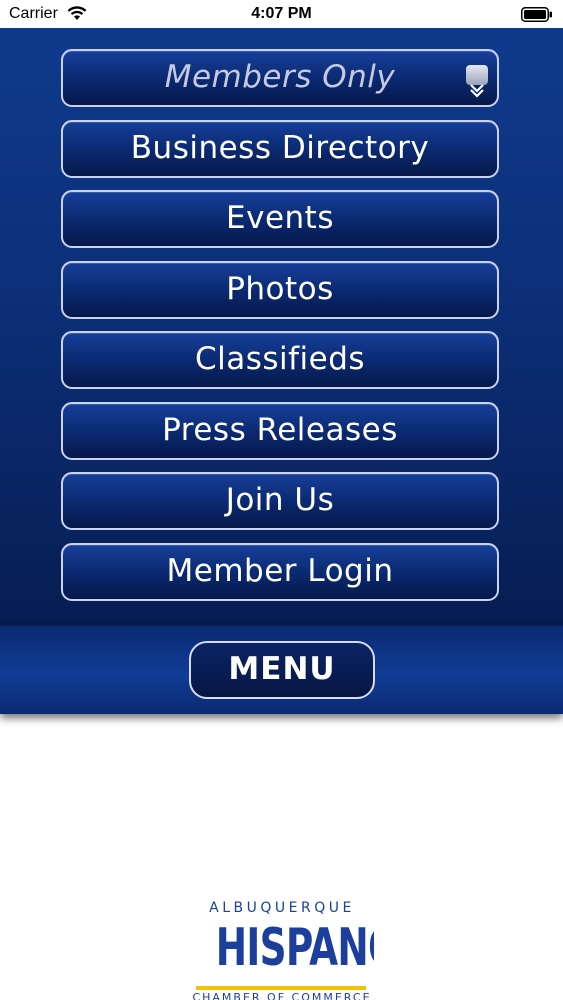 Image resolution: width=563 pixels, height=1000 pixels. I want to click on menu-item-classifieds: Classifieds, so click(280, 360).